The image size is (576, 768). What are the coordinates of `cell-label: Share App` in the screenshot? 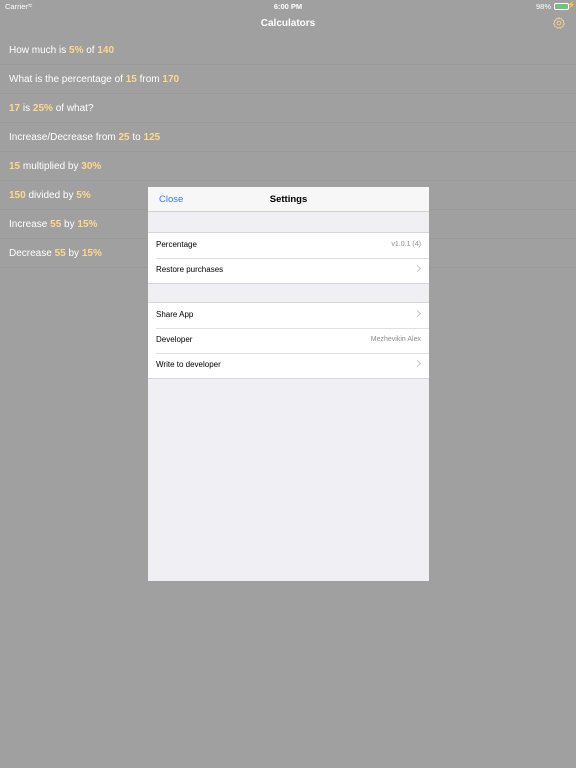 It's located at (175, 314).